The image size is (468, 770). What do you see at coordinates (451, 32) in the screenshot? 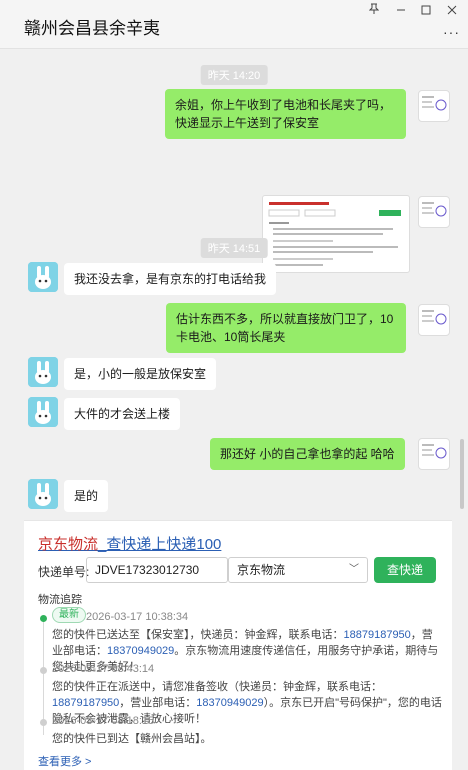
I see `more-icon: ···` at bounding box center [451, 32].